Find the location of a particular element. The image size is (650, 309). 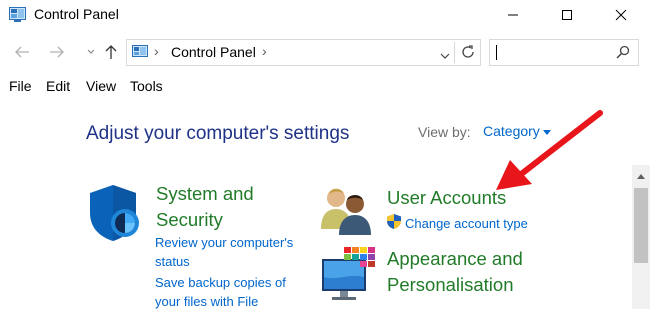

users-icon is located at coordinates (347, 212).